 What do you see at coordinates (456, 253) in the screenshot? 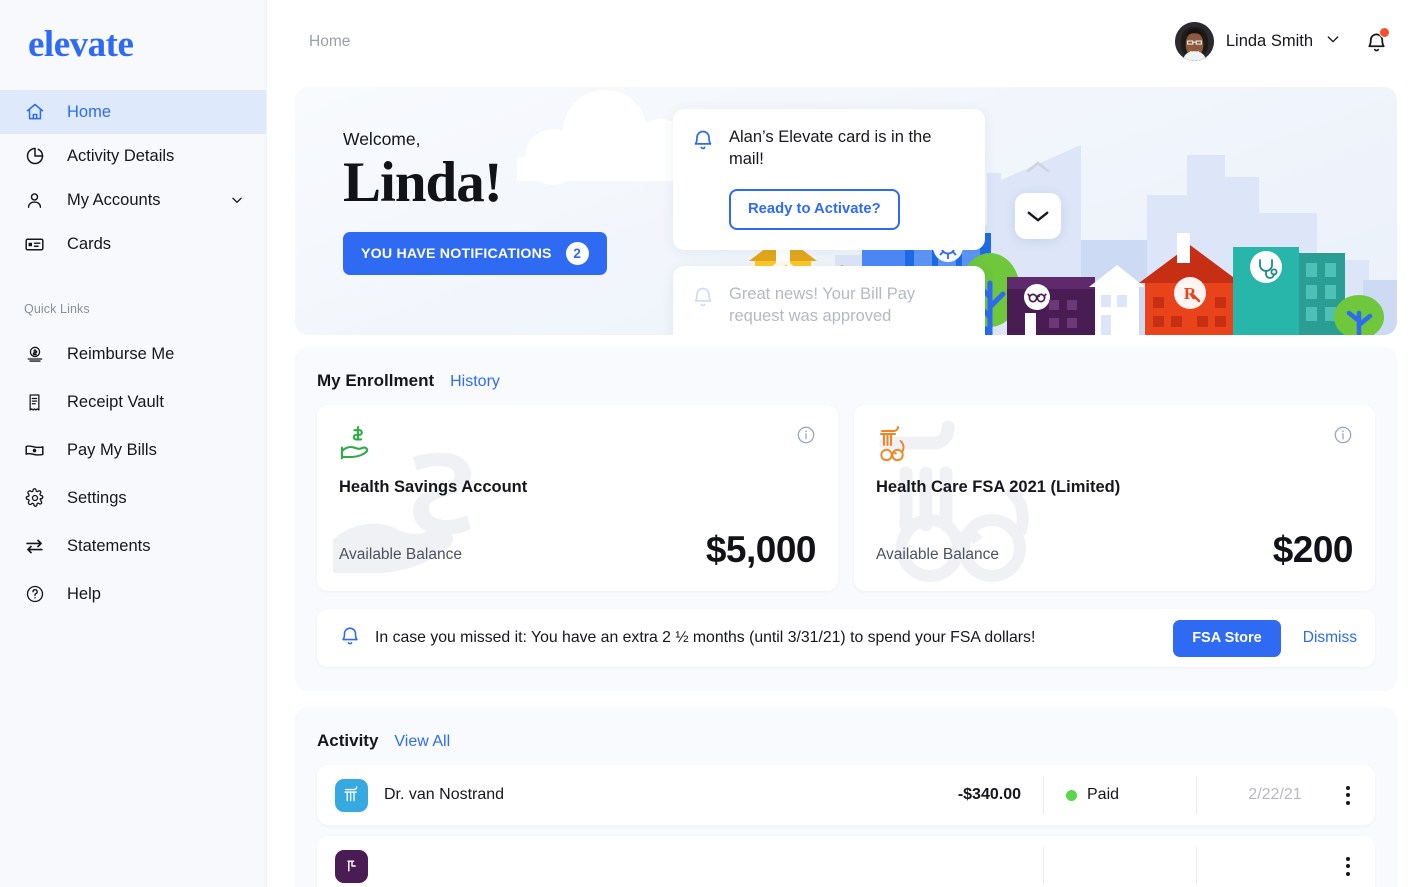
I see `notifications-button-label: YOU HAVE NOTIFICATIONS` at bounding box center [456, 253].